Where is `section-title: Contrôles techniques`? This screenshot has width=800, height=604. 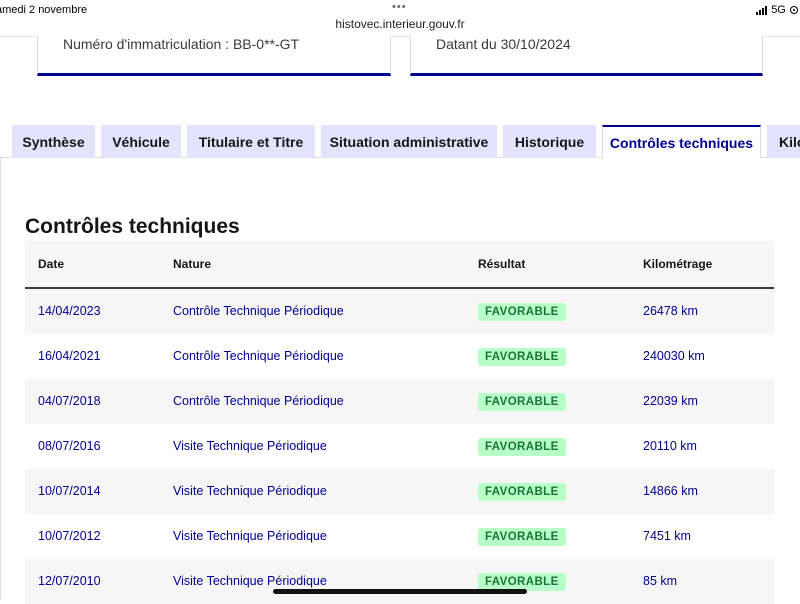
section-title: Contrôles techniques is located at coordinates (132, 226).